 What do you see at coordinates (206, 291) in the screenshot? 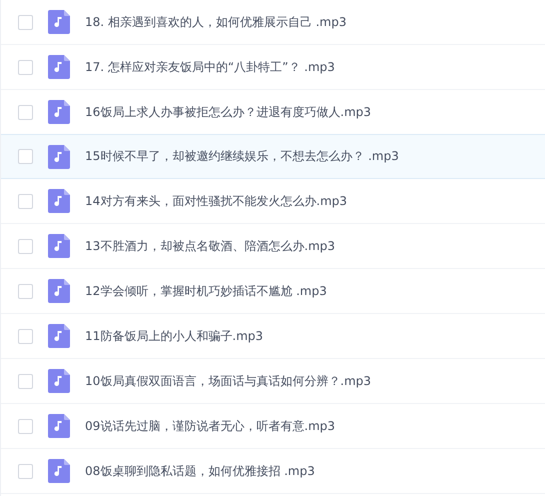
I see `file-name: 12学会倾听，掌握时机巧妙插话不尴尬 .mp3` at bounding box center [206, 291].